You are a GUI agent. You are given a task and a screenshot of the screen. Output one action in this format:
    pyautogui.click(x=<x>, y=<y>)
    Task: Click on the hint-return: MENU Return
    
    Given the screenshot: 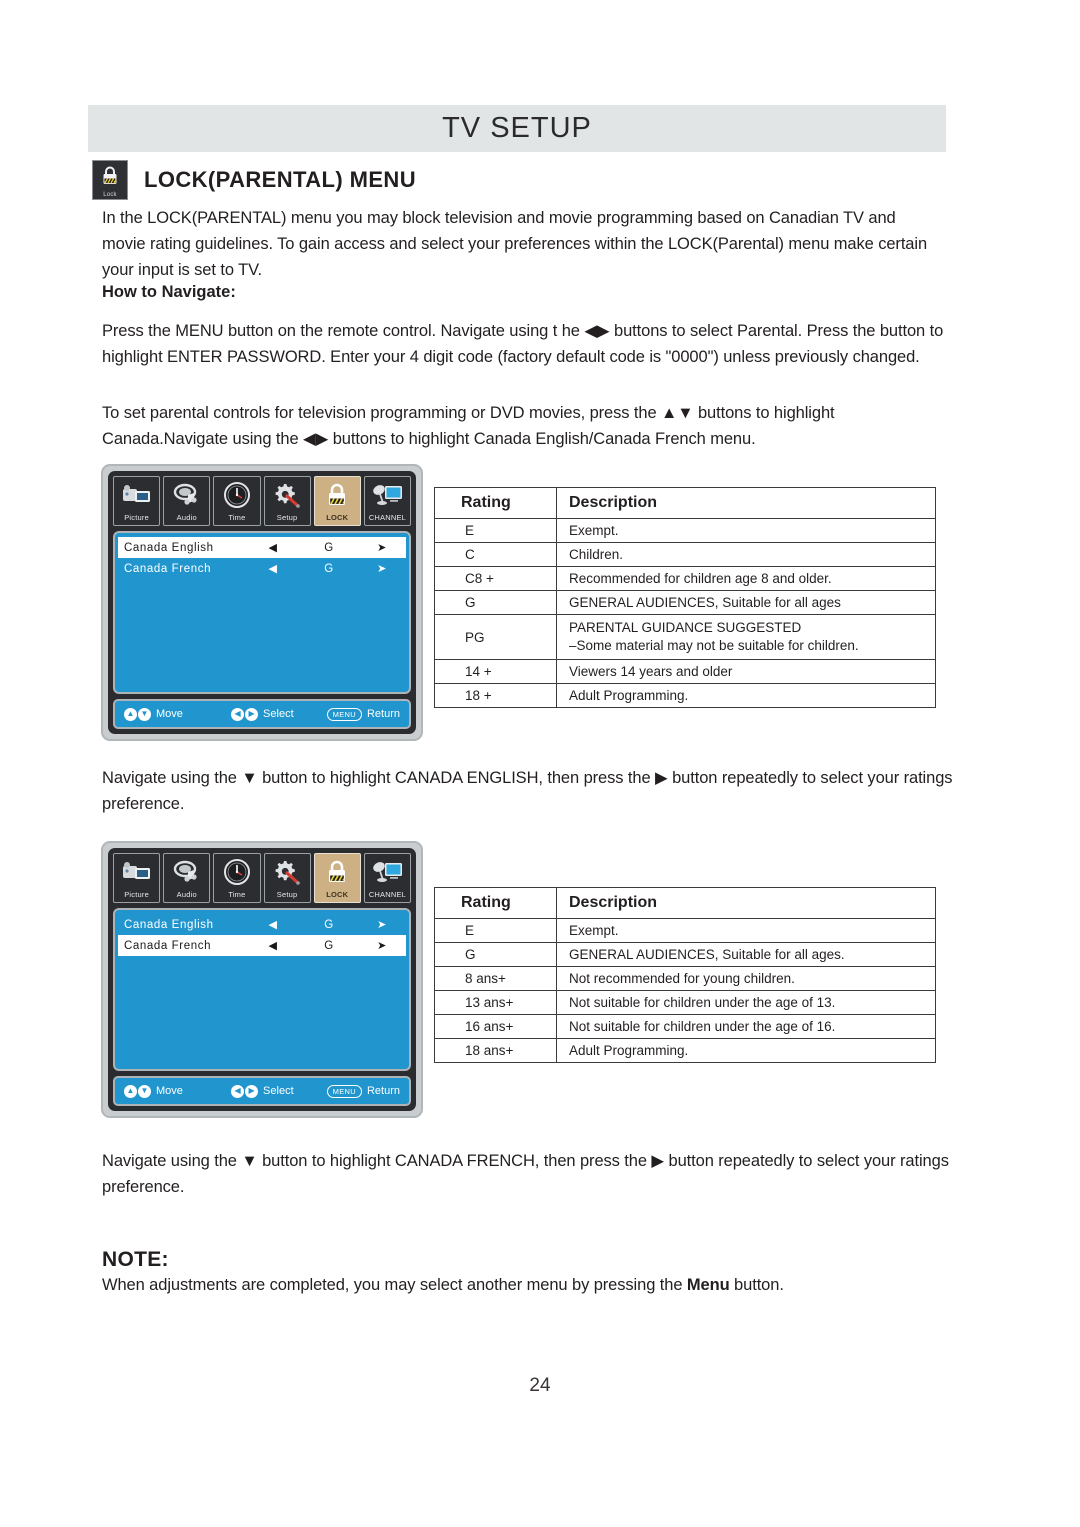 What is the action you would take?
    pyautogui.click(x=363, y=714)
    